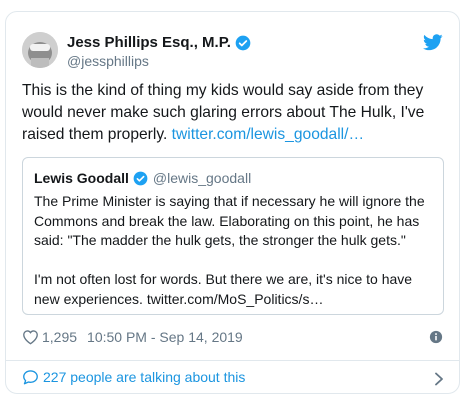  What do you see at coordinates (439, 379) in the screenshot?
I see `chevron-right-icon` at bounding box center [439, 379].